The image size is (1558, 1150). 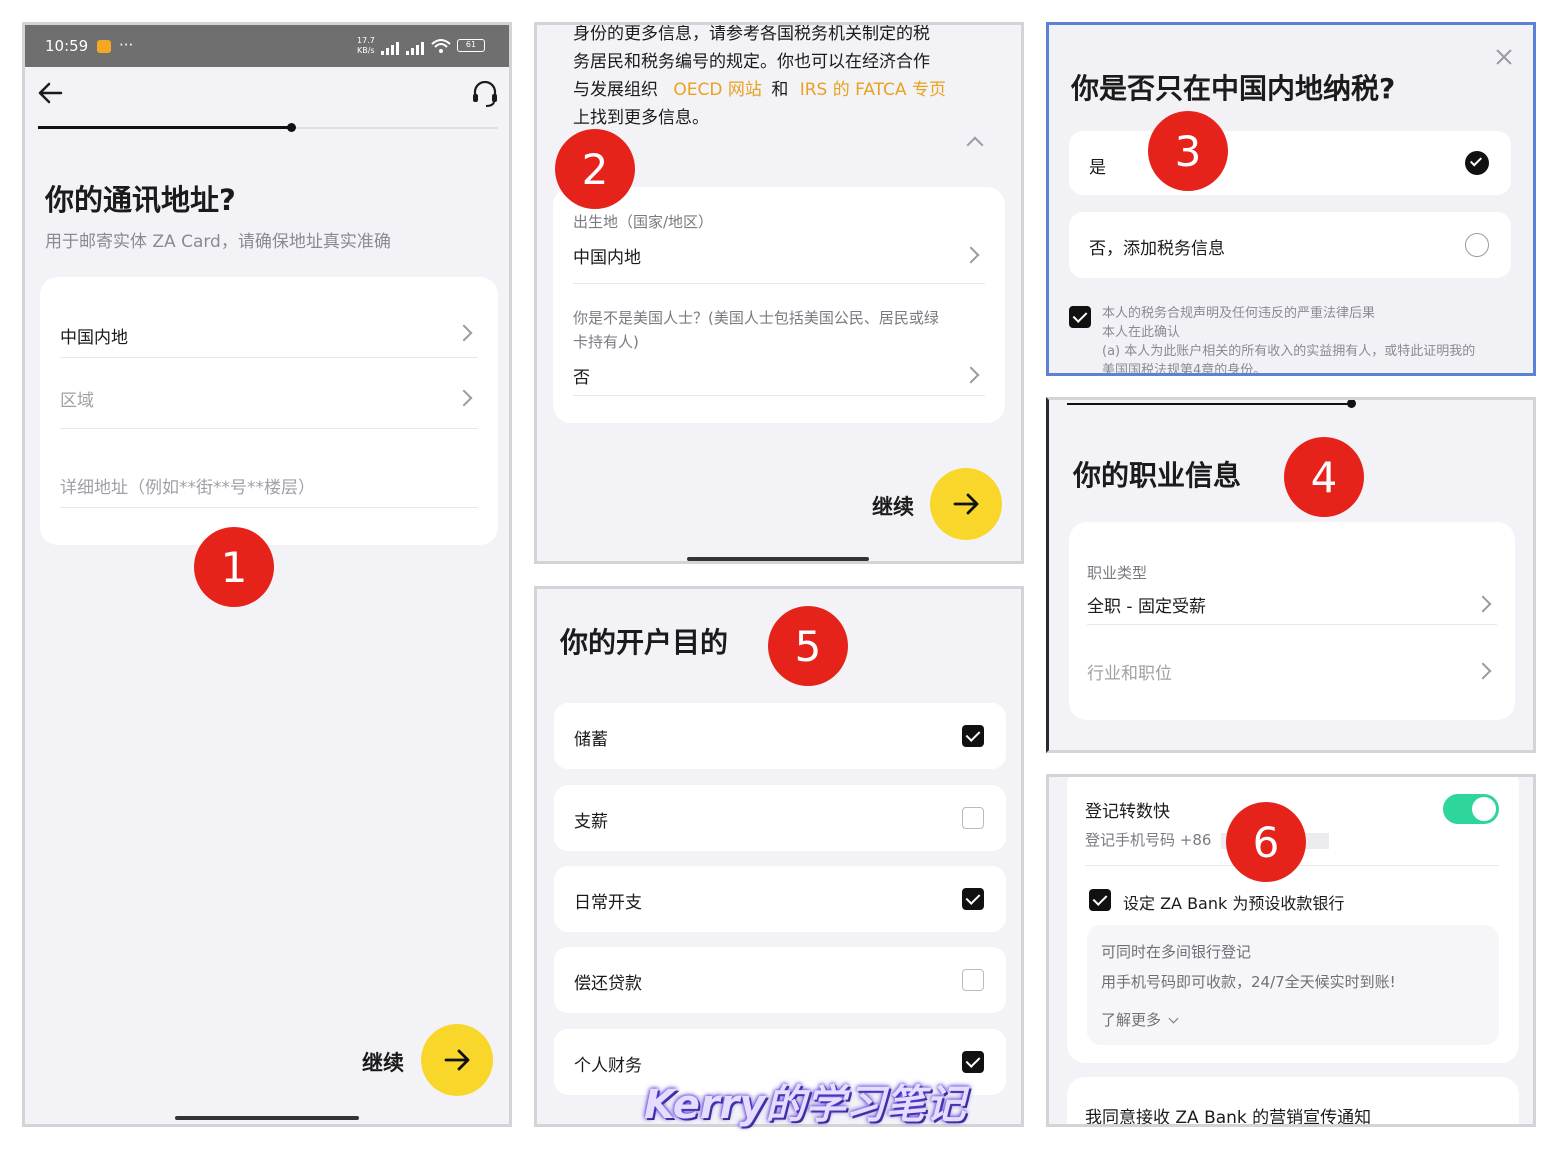 I want to click on address-form-card: 中国内地 区域 详细地址（例如**街**号**楼层）, so click(x=269, y=411).